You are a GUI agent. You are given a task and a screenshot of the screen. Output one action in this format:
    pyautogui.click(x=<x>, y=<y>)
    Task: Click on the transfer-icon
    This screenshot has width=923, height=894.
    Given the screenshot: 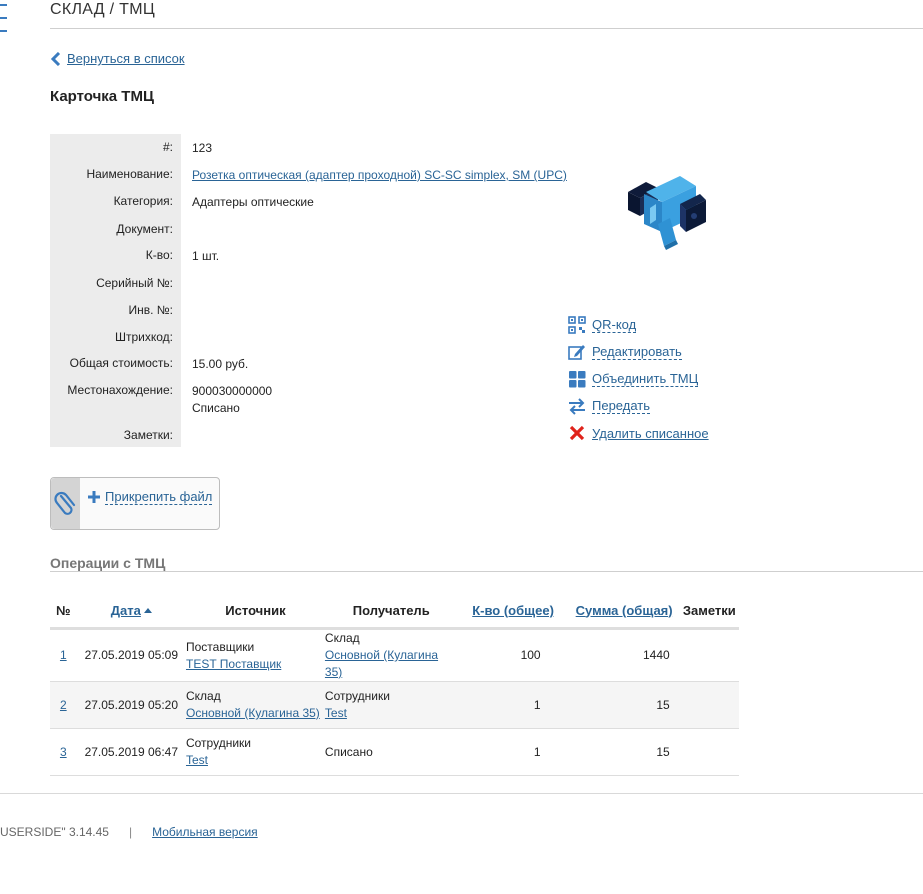 What is the action you would take?
    pyautogui.click(x=577, y=406)
    